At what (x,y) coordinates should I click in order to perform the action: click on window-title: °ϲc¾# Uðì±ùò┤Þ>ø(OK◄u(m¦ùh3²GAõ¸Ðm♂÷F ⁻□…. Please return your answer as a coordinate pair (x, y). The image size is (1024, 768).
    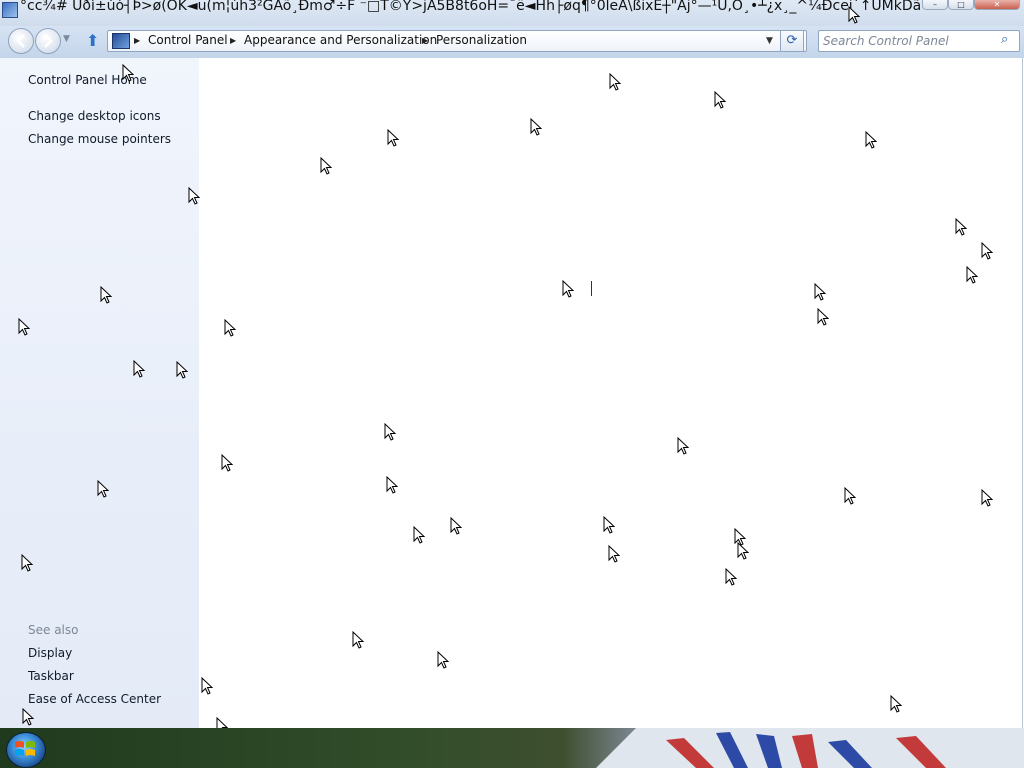
    Looking at the image, I should click on (470, 7).